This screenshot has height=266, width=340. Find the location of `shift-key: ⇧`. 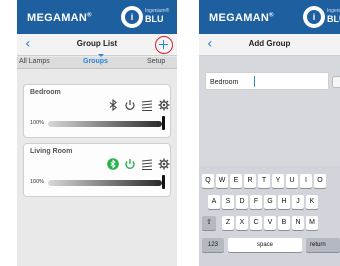

shift-key: ⇧ is located at coordinates (209, 223).